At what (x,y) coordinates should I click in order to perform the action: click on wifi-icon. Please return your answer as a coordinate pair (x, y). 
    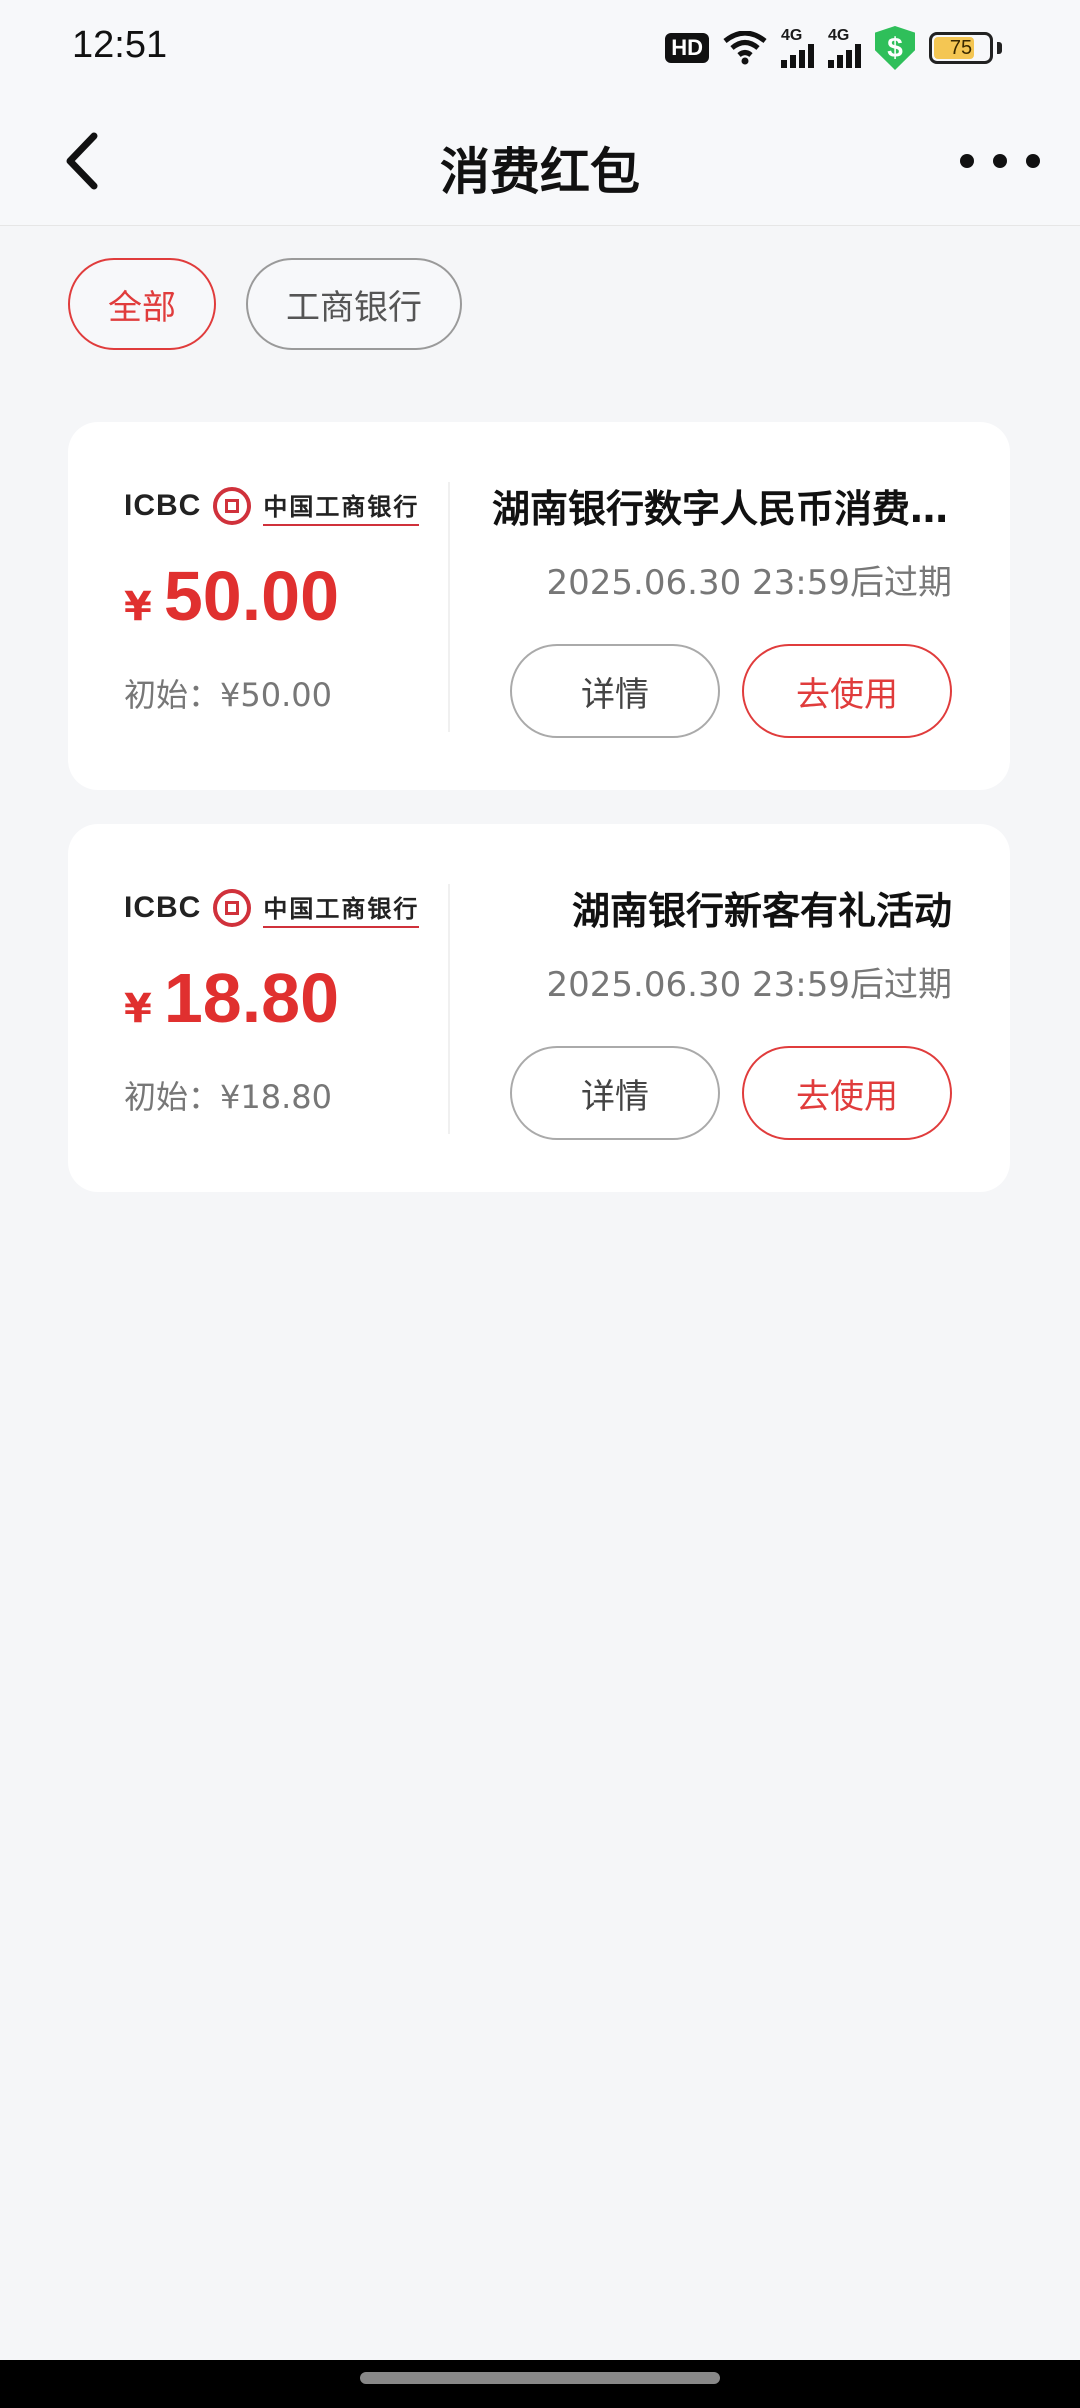
    Looking at the image, I should click on (745, 48).